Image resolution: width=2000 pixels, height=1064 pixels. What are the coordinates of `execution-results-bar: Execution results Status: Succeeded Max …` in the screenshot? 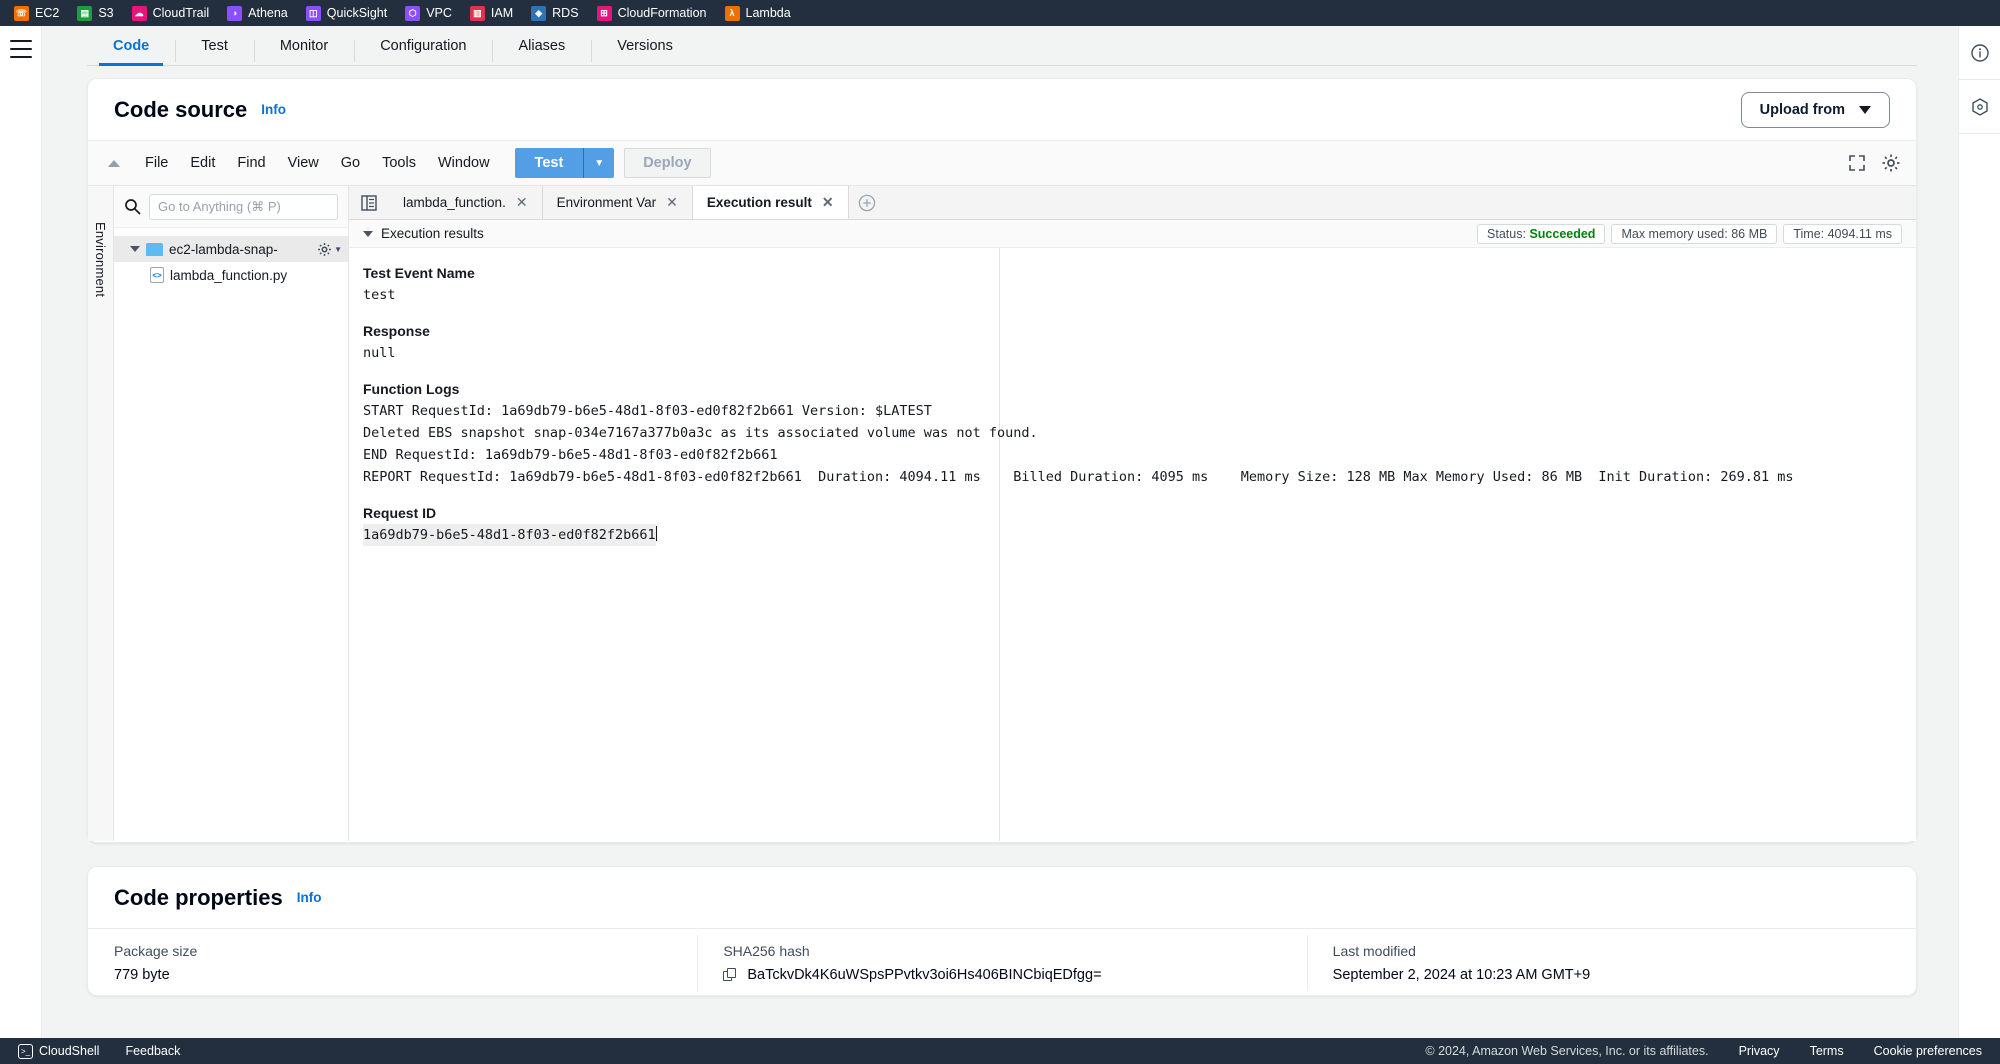 It's located at (1132, 234).